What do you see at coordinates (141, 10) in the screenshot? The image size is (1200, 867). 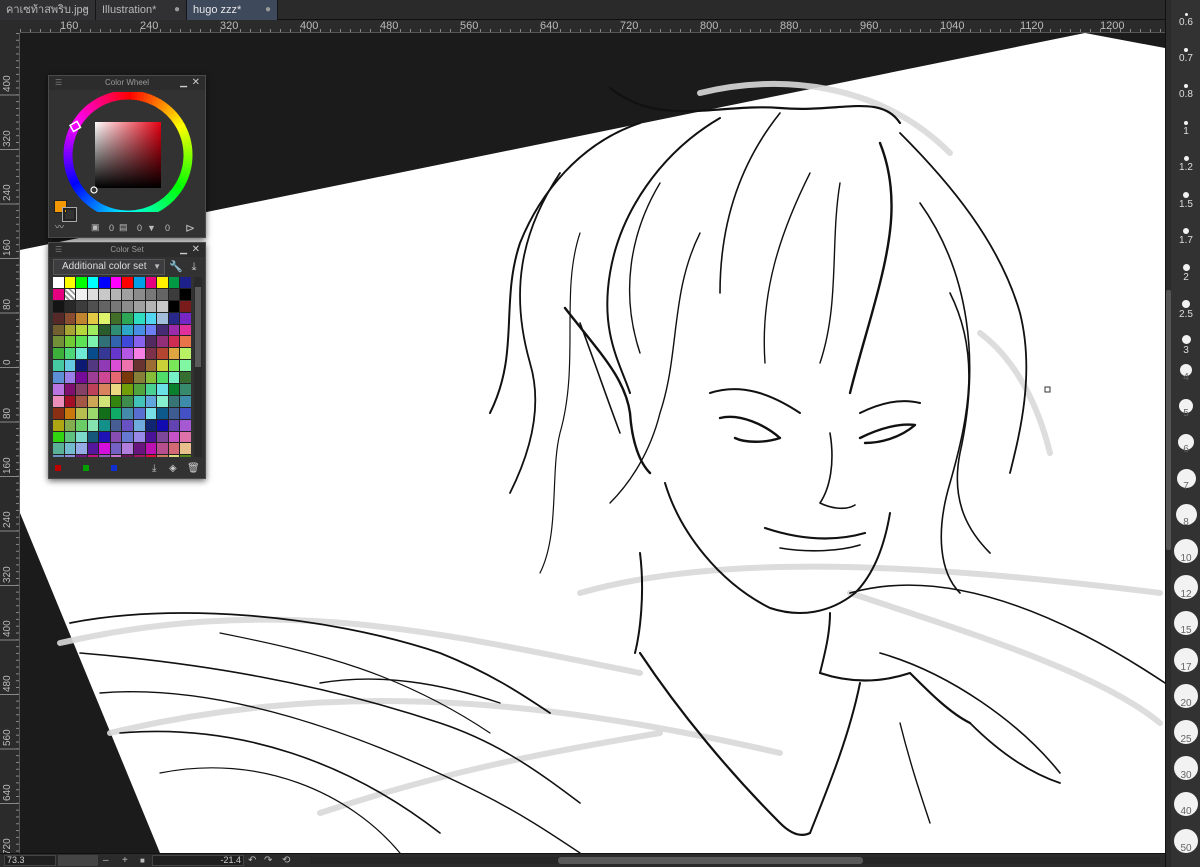 I see `tab-document-2: Illustration* ●` at bounding box center [141, 10].